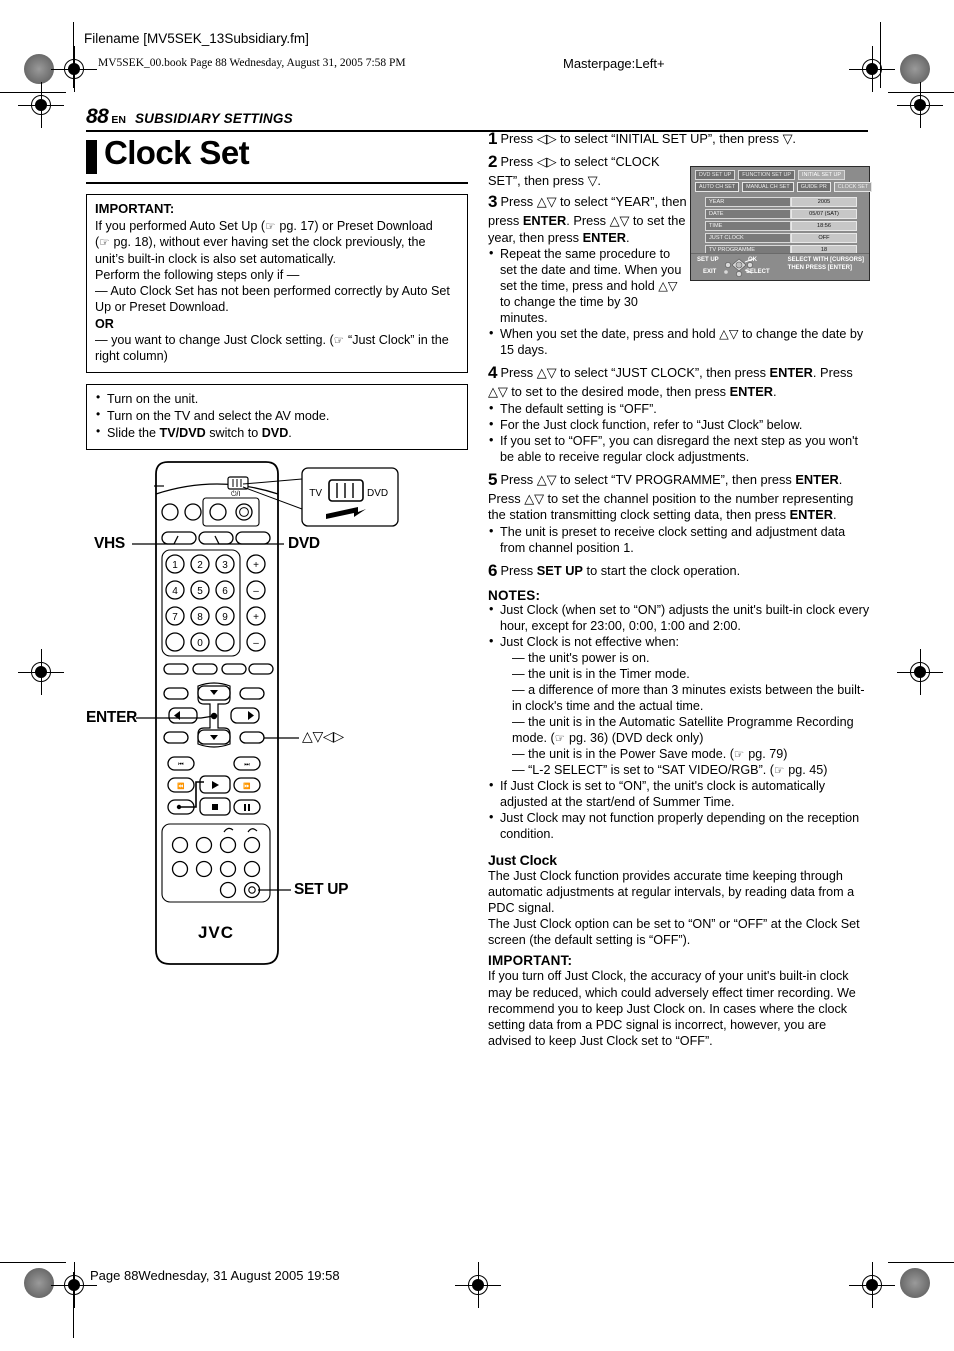 The width and height of the screenshot is (954, 1351). I want to click on svg-text: 5, so click(200, 591).